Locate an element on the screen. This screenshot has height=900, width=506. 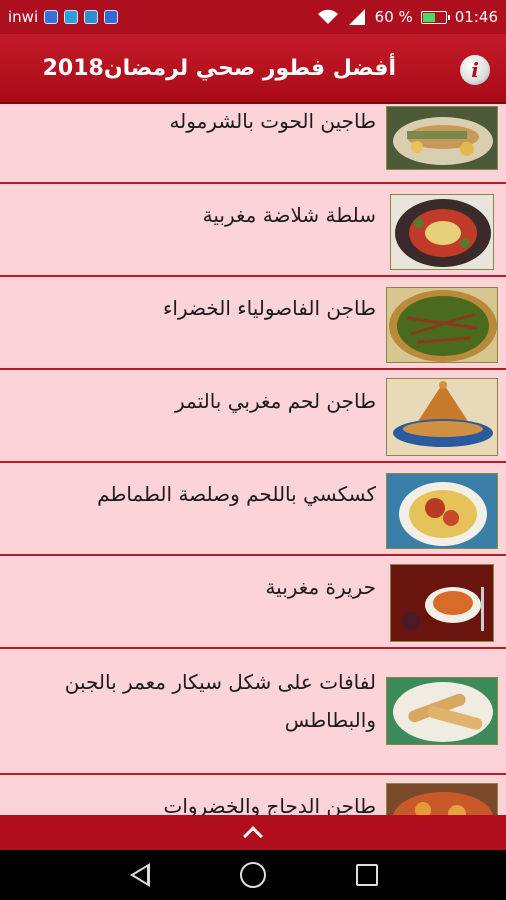
list-item: سلطة شلاضة مغربية is located at coordinates (253, 230).